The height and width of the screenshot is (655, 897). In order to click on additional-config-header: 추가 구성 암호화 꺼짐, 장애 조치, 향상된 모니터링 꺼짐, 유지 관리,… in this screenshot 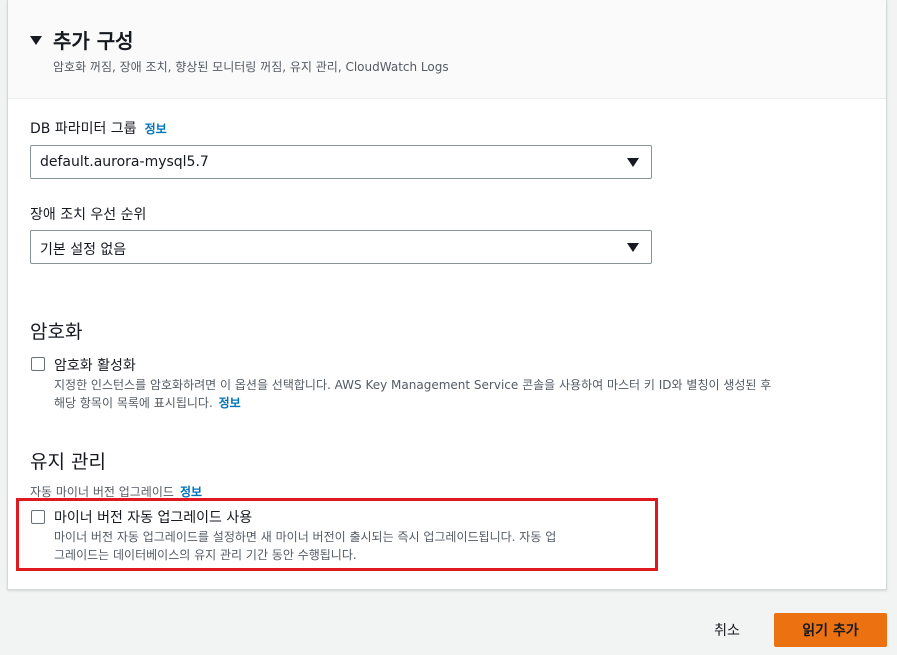, I will do `click(447, 49)`.